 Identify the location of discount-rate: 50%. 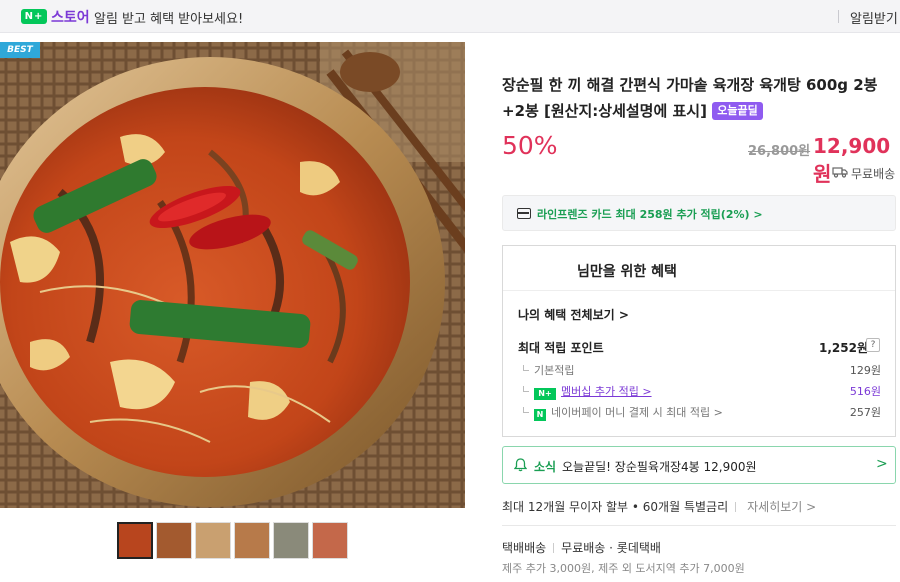
(530, 145).